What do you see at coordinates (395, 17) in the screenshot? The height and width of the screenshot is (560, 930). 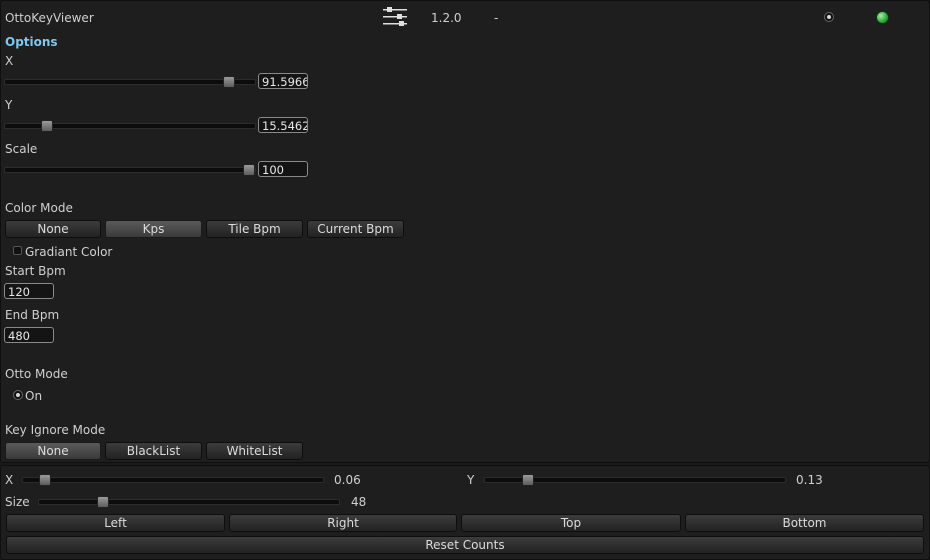 I see `sliders-icon` at bounding box center [395, 17].